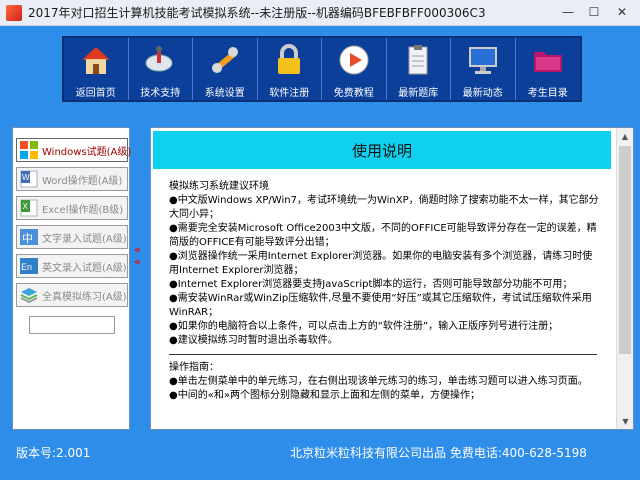 This screenshot has height=480, width=640. Describe the element at coordinates (354, 60) in the screenshot. I see `play-icon` at that location.